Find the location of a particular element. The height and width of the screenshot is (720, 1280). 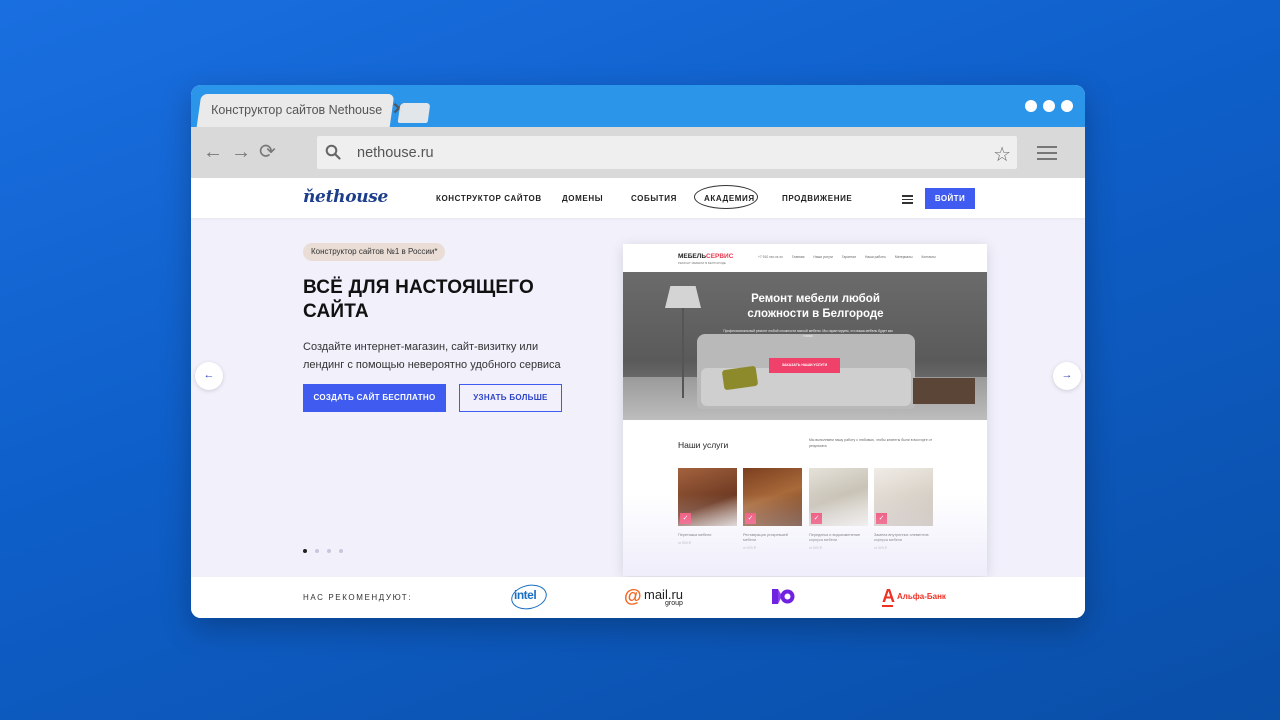

tab-title: Конструктор сайтов Nethouse is located at coordinates (297, 110).